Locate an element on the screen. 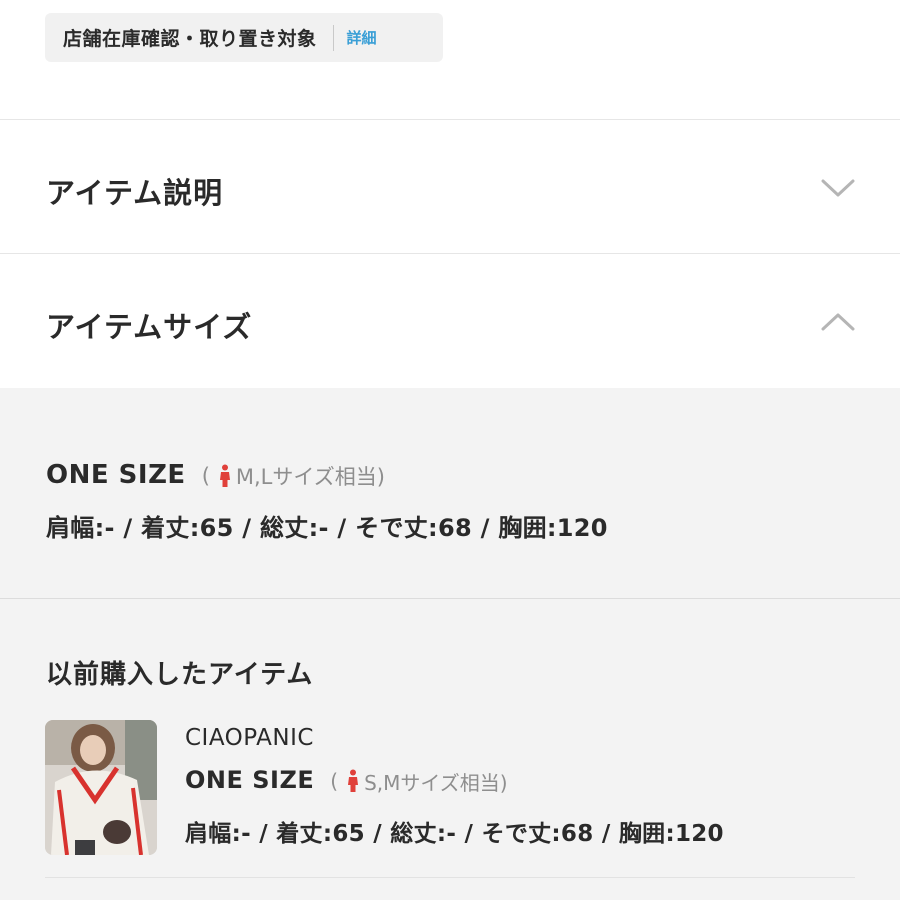 The width and height of the screenshot is (900, 900). chevron-down-icon is located at coordinates (838, 188).